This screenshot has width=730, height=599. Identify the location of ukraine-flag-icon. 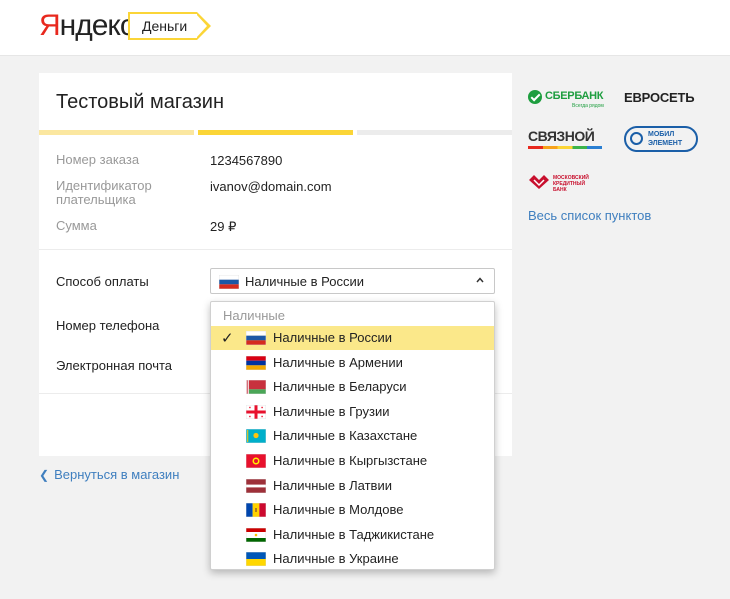
(256, 559).